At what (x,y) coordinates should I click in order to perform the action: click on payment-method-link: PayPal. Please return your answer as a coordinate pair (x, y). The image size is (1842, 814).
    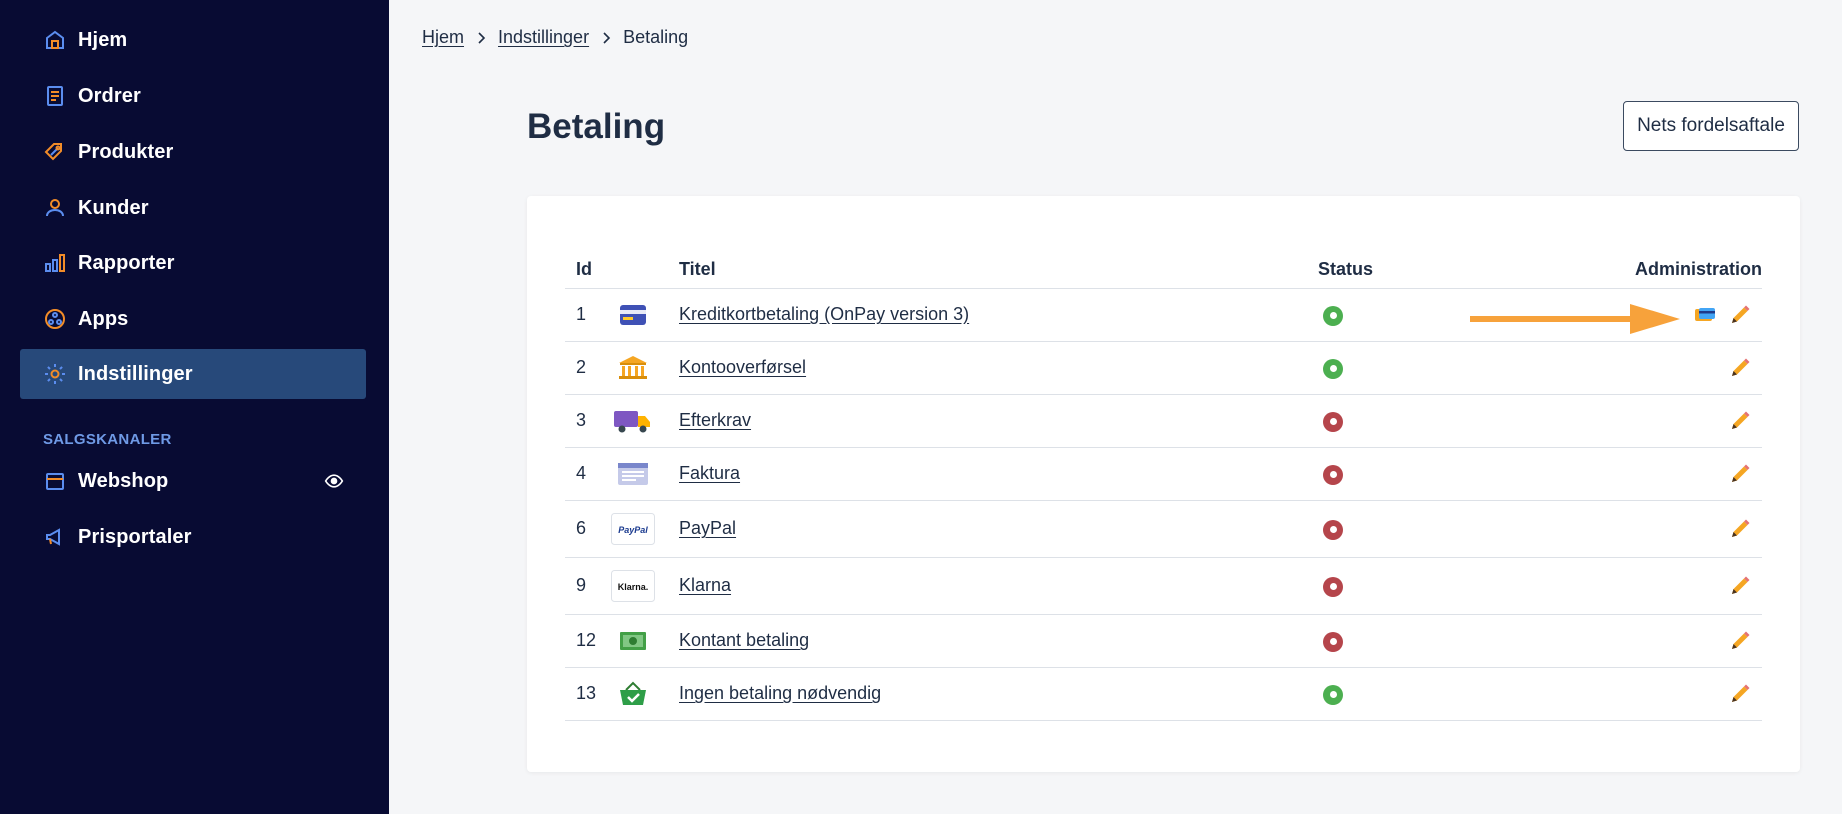
    Looking at the image, I should click on (707, 528).